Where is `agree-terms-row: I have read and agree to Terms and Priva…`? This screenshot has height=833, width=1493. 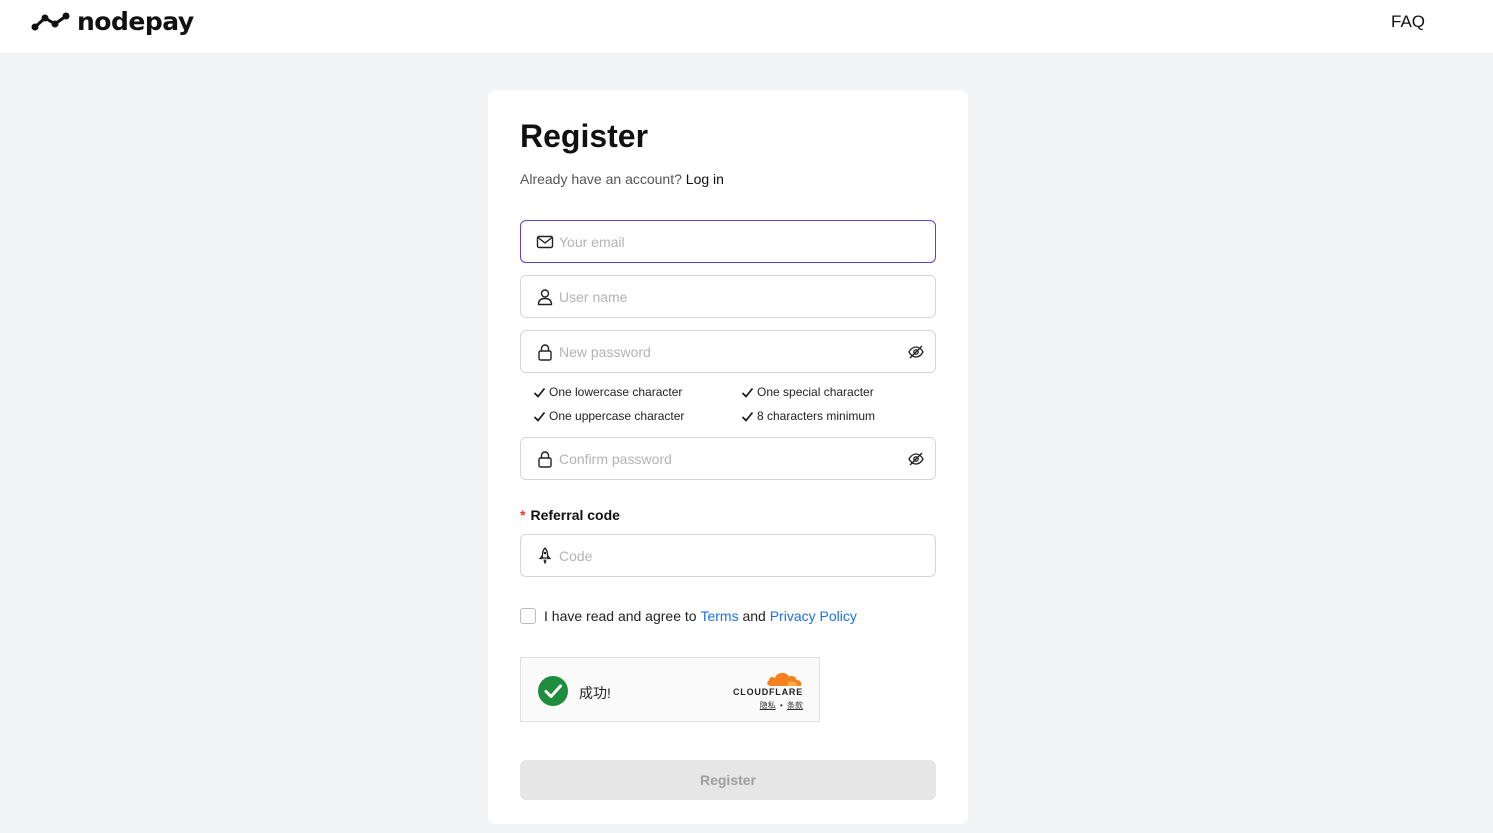
agree-terms-row: I have read and agree to Terms and Priva… is located at coordinates (688, 616).